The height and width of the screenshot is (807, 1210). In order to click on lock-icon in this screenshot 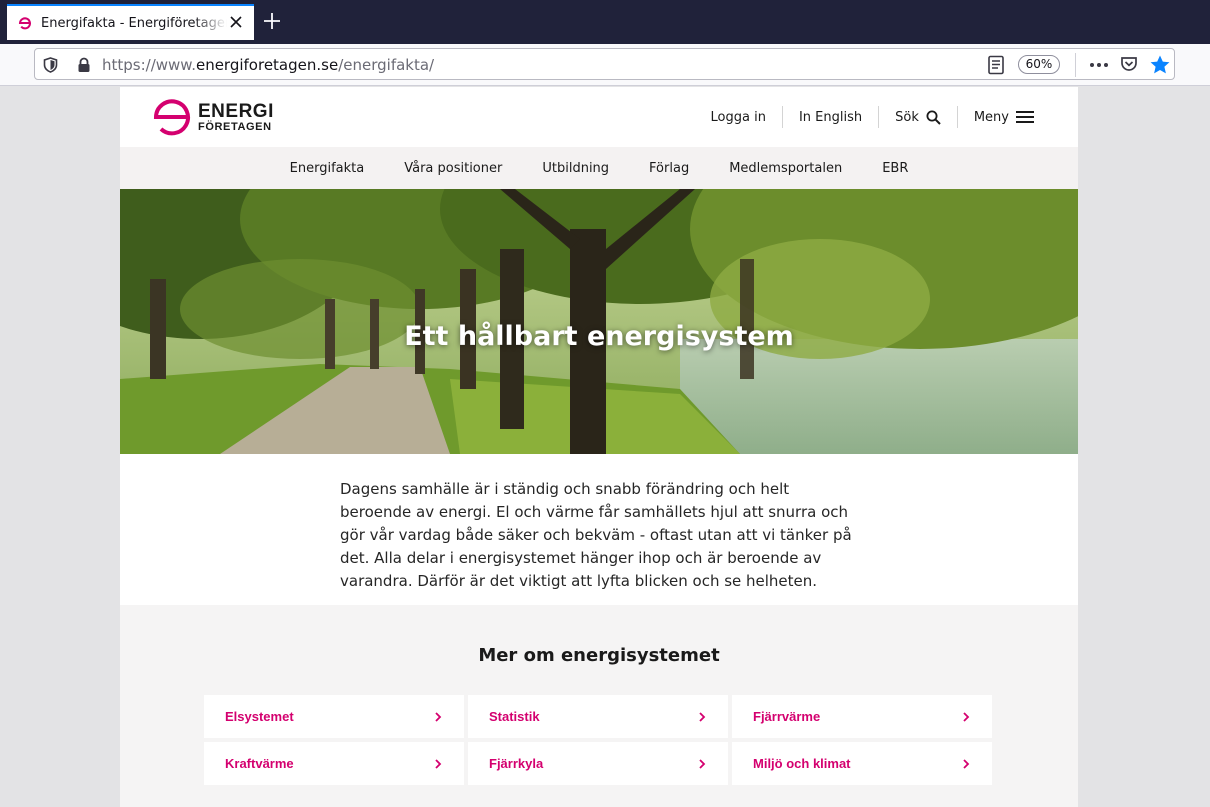, I will do `click(84, 65)`.